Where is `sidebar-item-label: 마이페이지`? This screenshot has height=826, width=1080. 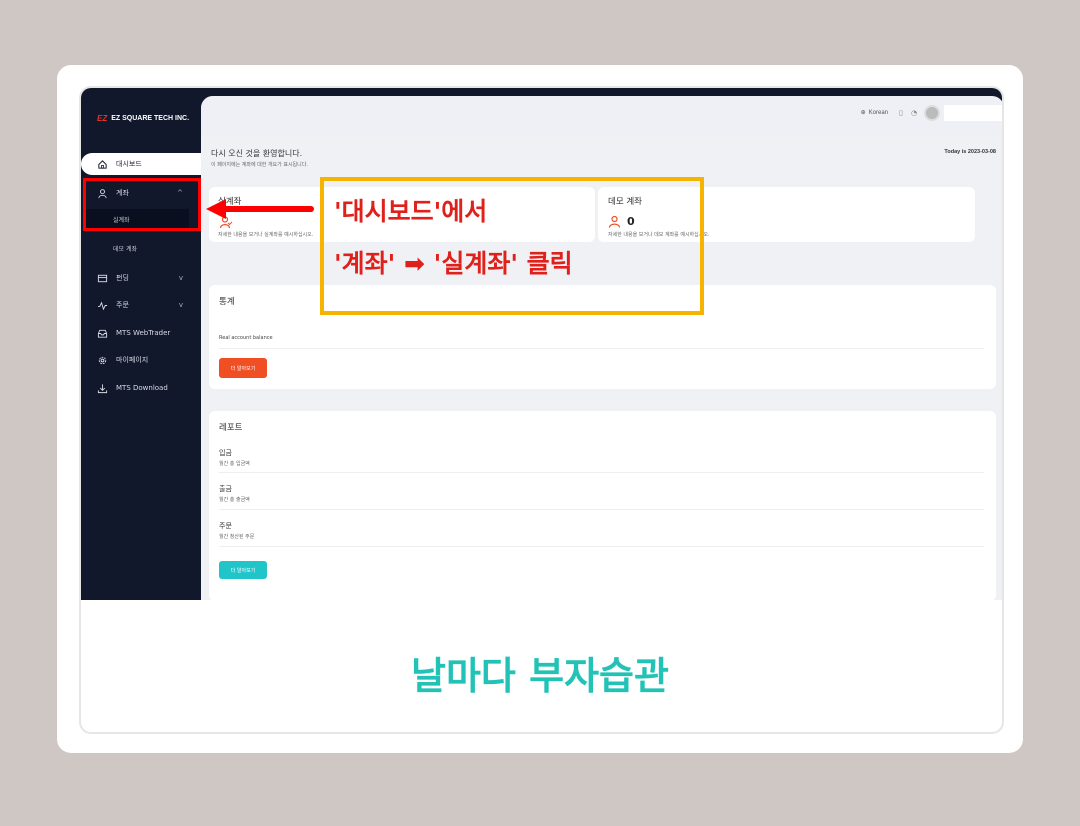 sidebar-item-label: 마이페이지 is located at coordinates (132, 360).